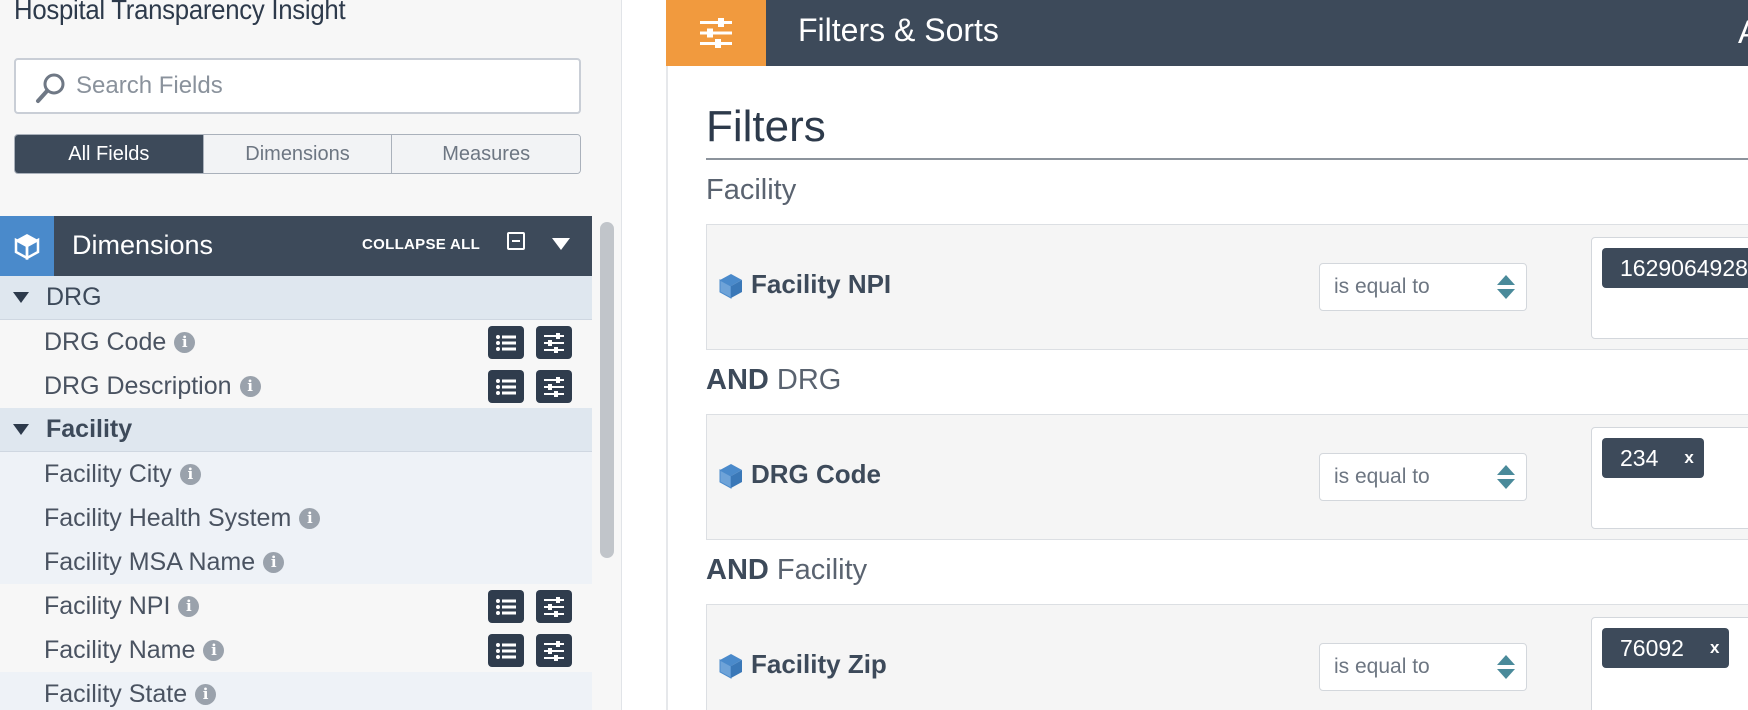 The width and height of the screenshot is (1748, 710). I want to click on app-title: Hospital Transparency Insight, so click(180, 12).